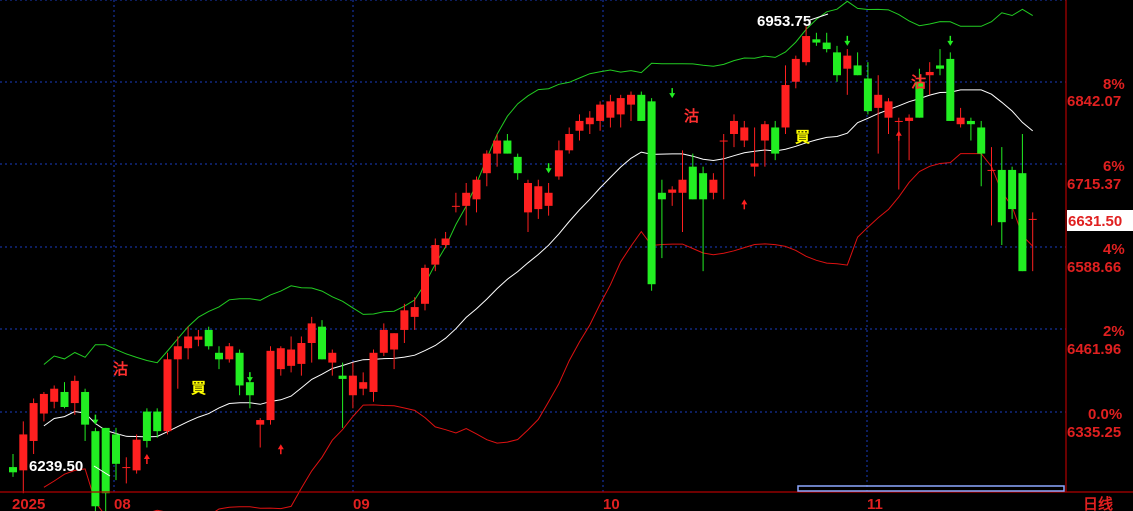  Describe the element at coordinates (1095, 221) in the screenshot. I see `current-price: 6631.50` at that location.